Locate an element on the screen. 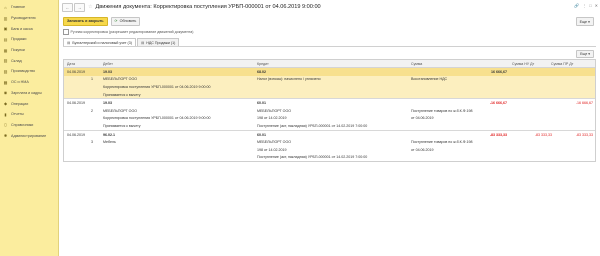 This screenshot has width=600, height=256. sidebar-item-12: ✱ Администрирование is located at coordinates (29, 135).